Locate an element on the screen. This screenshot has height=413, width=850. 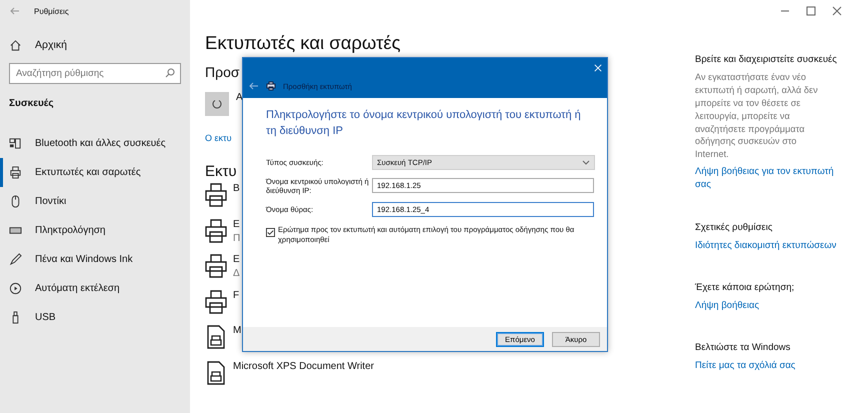
back-icon is located at coordinates (254, 86).